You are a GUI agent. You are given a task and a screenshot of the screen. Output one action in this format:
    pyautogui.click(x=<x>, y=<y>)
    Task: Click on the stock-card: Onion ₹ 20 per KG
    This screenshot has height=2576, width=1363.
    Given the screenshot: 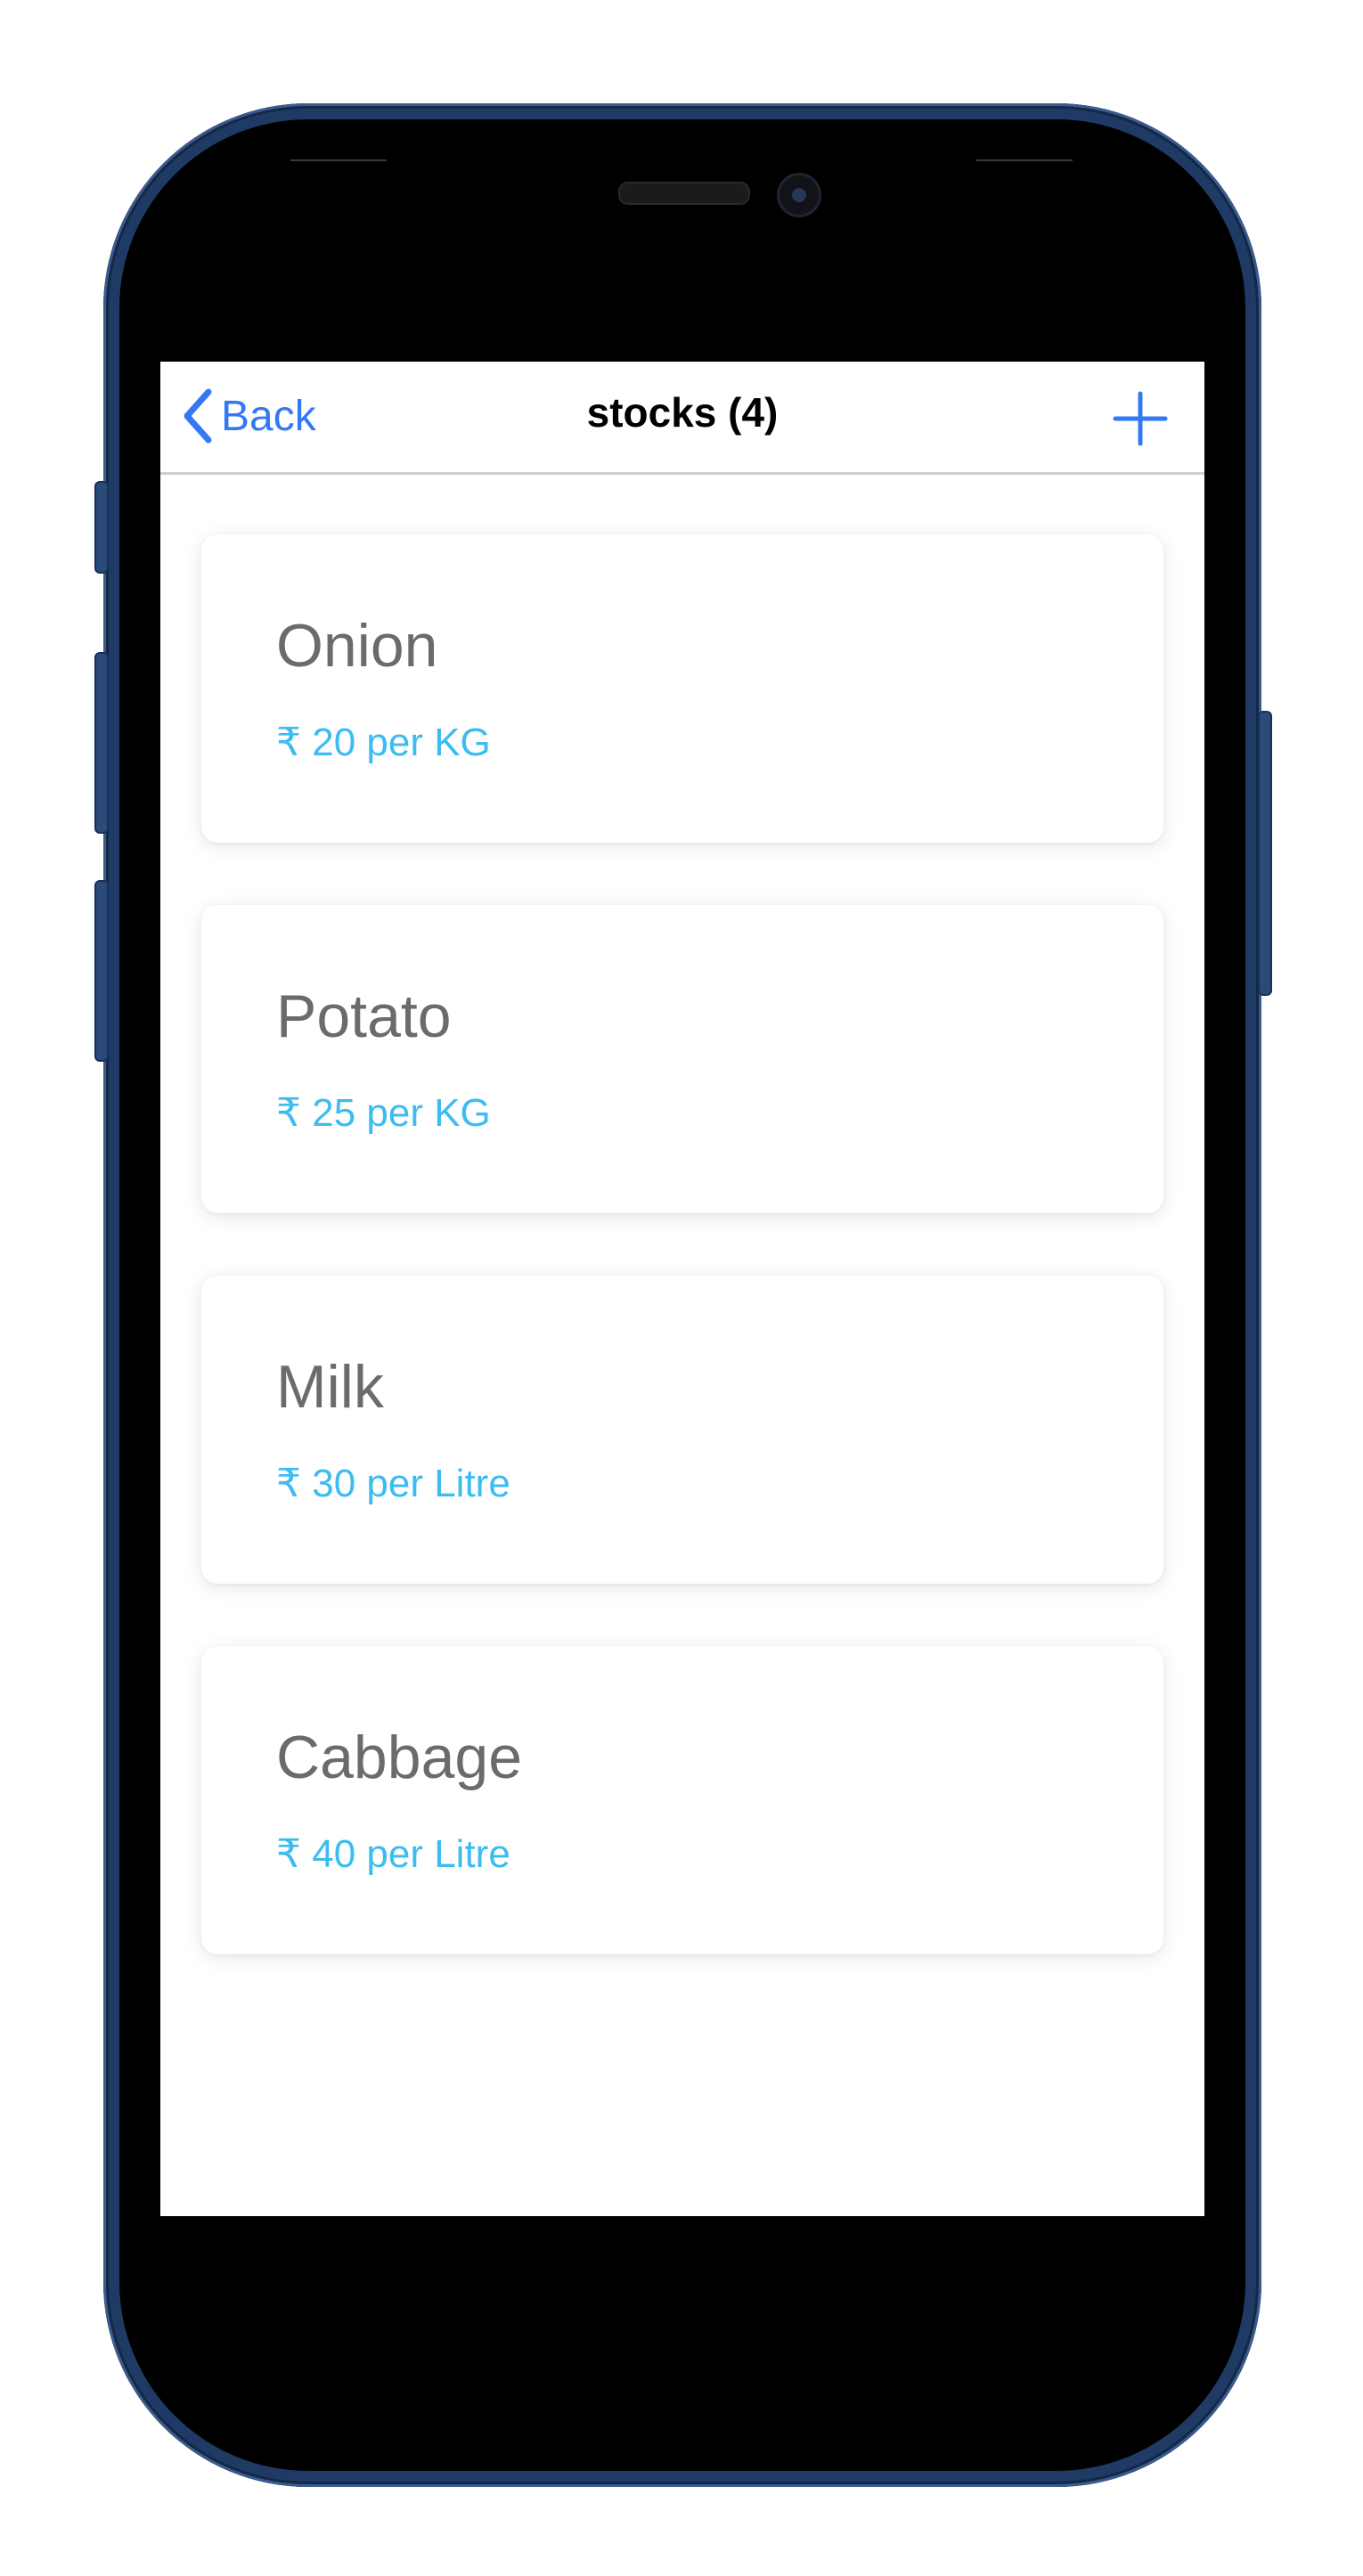 What is the action you would take?
    pyautogui.click(x=682, y=688)
    